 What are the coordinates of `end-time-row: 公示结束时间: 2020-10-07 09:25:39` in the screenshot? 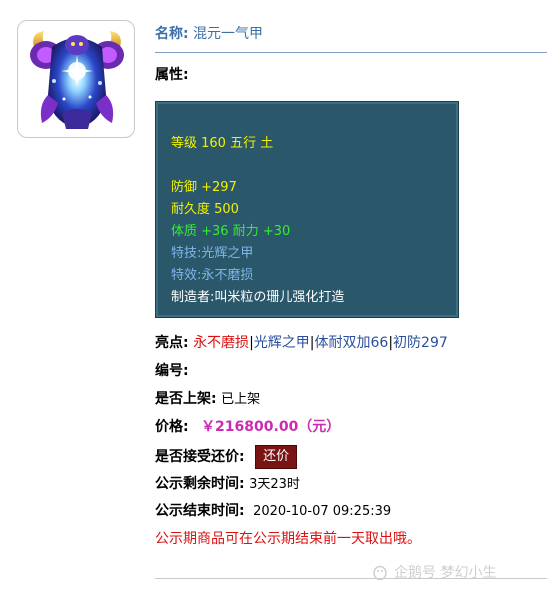 It's located at (273, 511).